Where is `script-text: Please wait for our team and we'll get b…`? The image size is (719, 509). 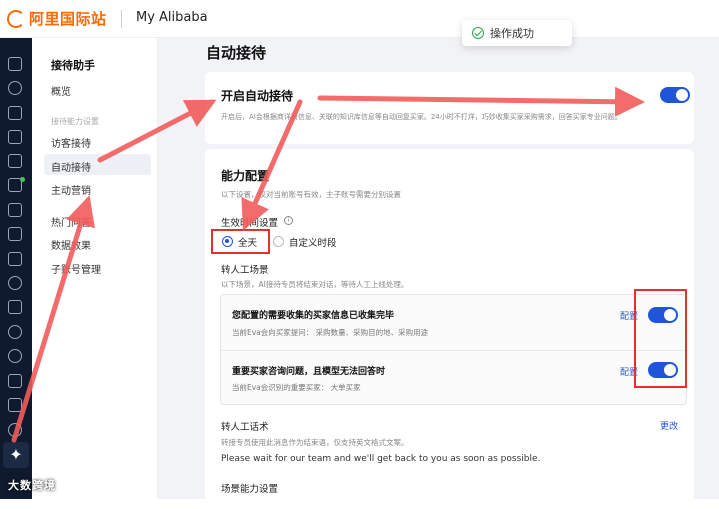 script-text: Please wait for our team and we'll get b… is located at coordinates (381, 459).